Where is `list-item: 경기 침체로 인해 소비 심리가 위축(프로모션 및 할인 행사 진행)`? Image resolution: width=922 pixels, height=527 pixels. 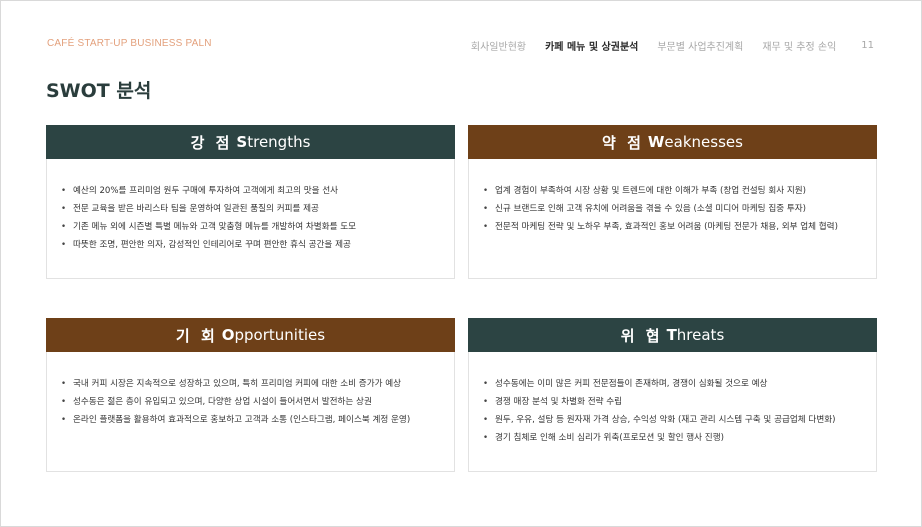
list-item: 경기 침체로 인해 소비 심리가 위축(프로모션 및 할인 행사 진행) is located at coordinates (679, 438).